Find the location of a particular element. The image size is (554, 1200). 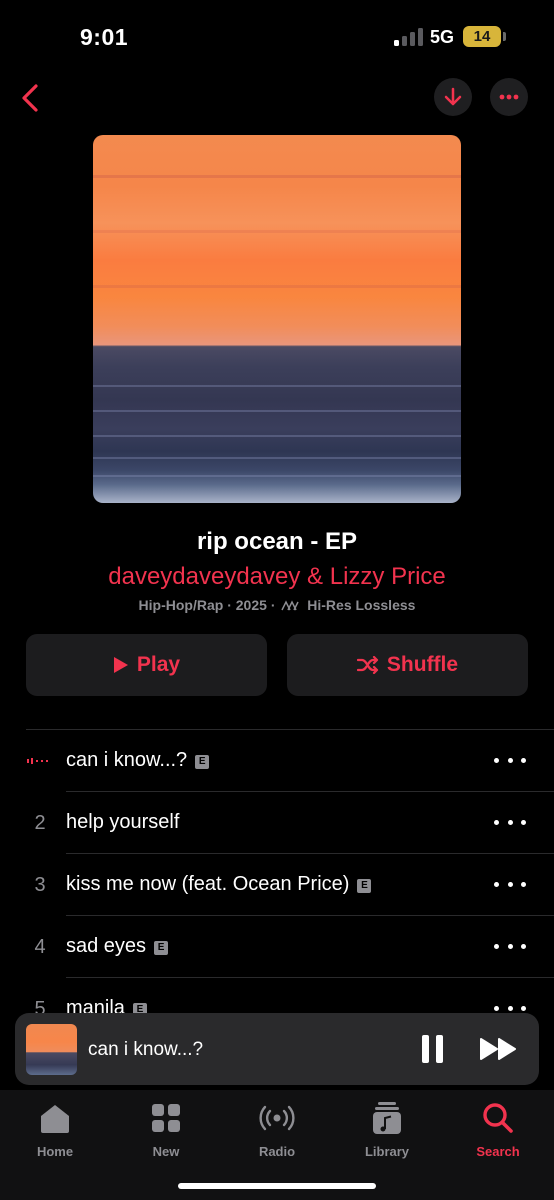

track-row: 2 help yourself is located at coordinates (277, 823).